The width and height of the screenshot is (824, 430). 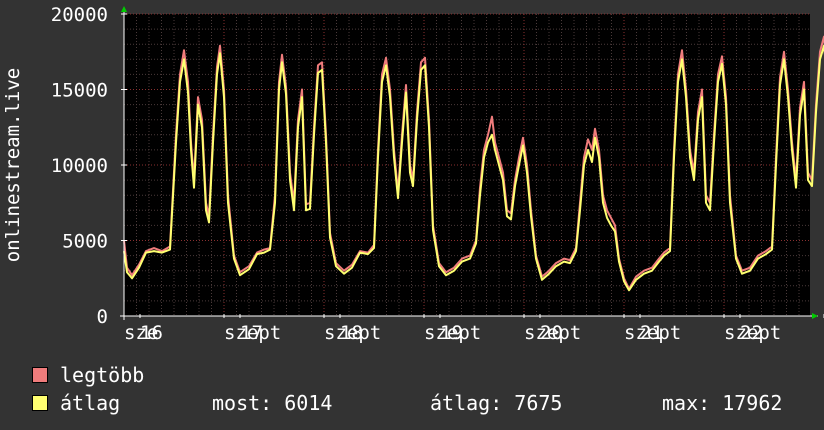 I want to click on legend-item-max: legtöbb, so click(x=88, y=375).